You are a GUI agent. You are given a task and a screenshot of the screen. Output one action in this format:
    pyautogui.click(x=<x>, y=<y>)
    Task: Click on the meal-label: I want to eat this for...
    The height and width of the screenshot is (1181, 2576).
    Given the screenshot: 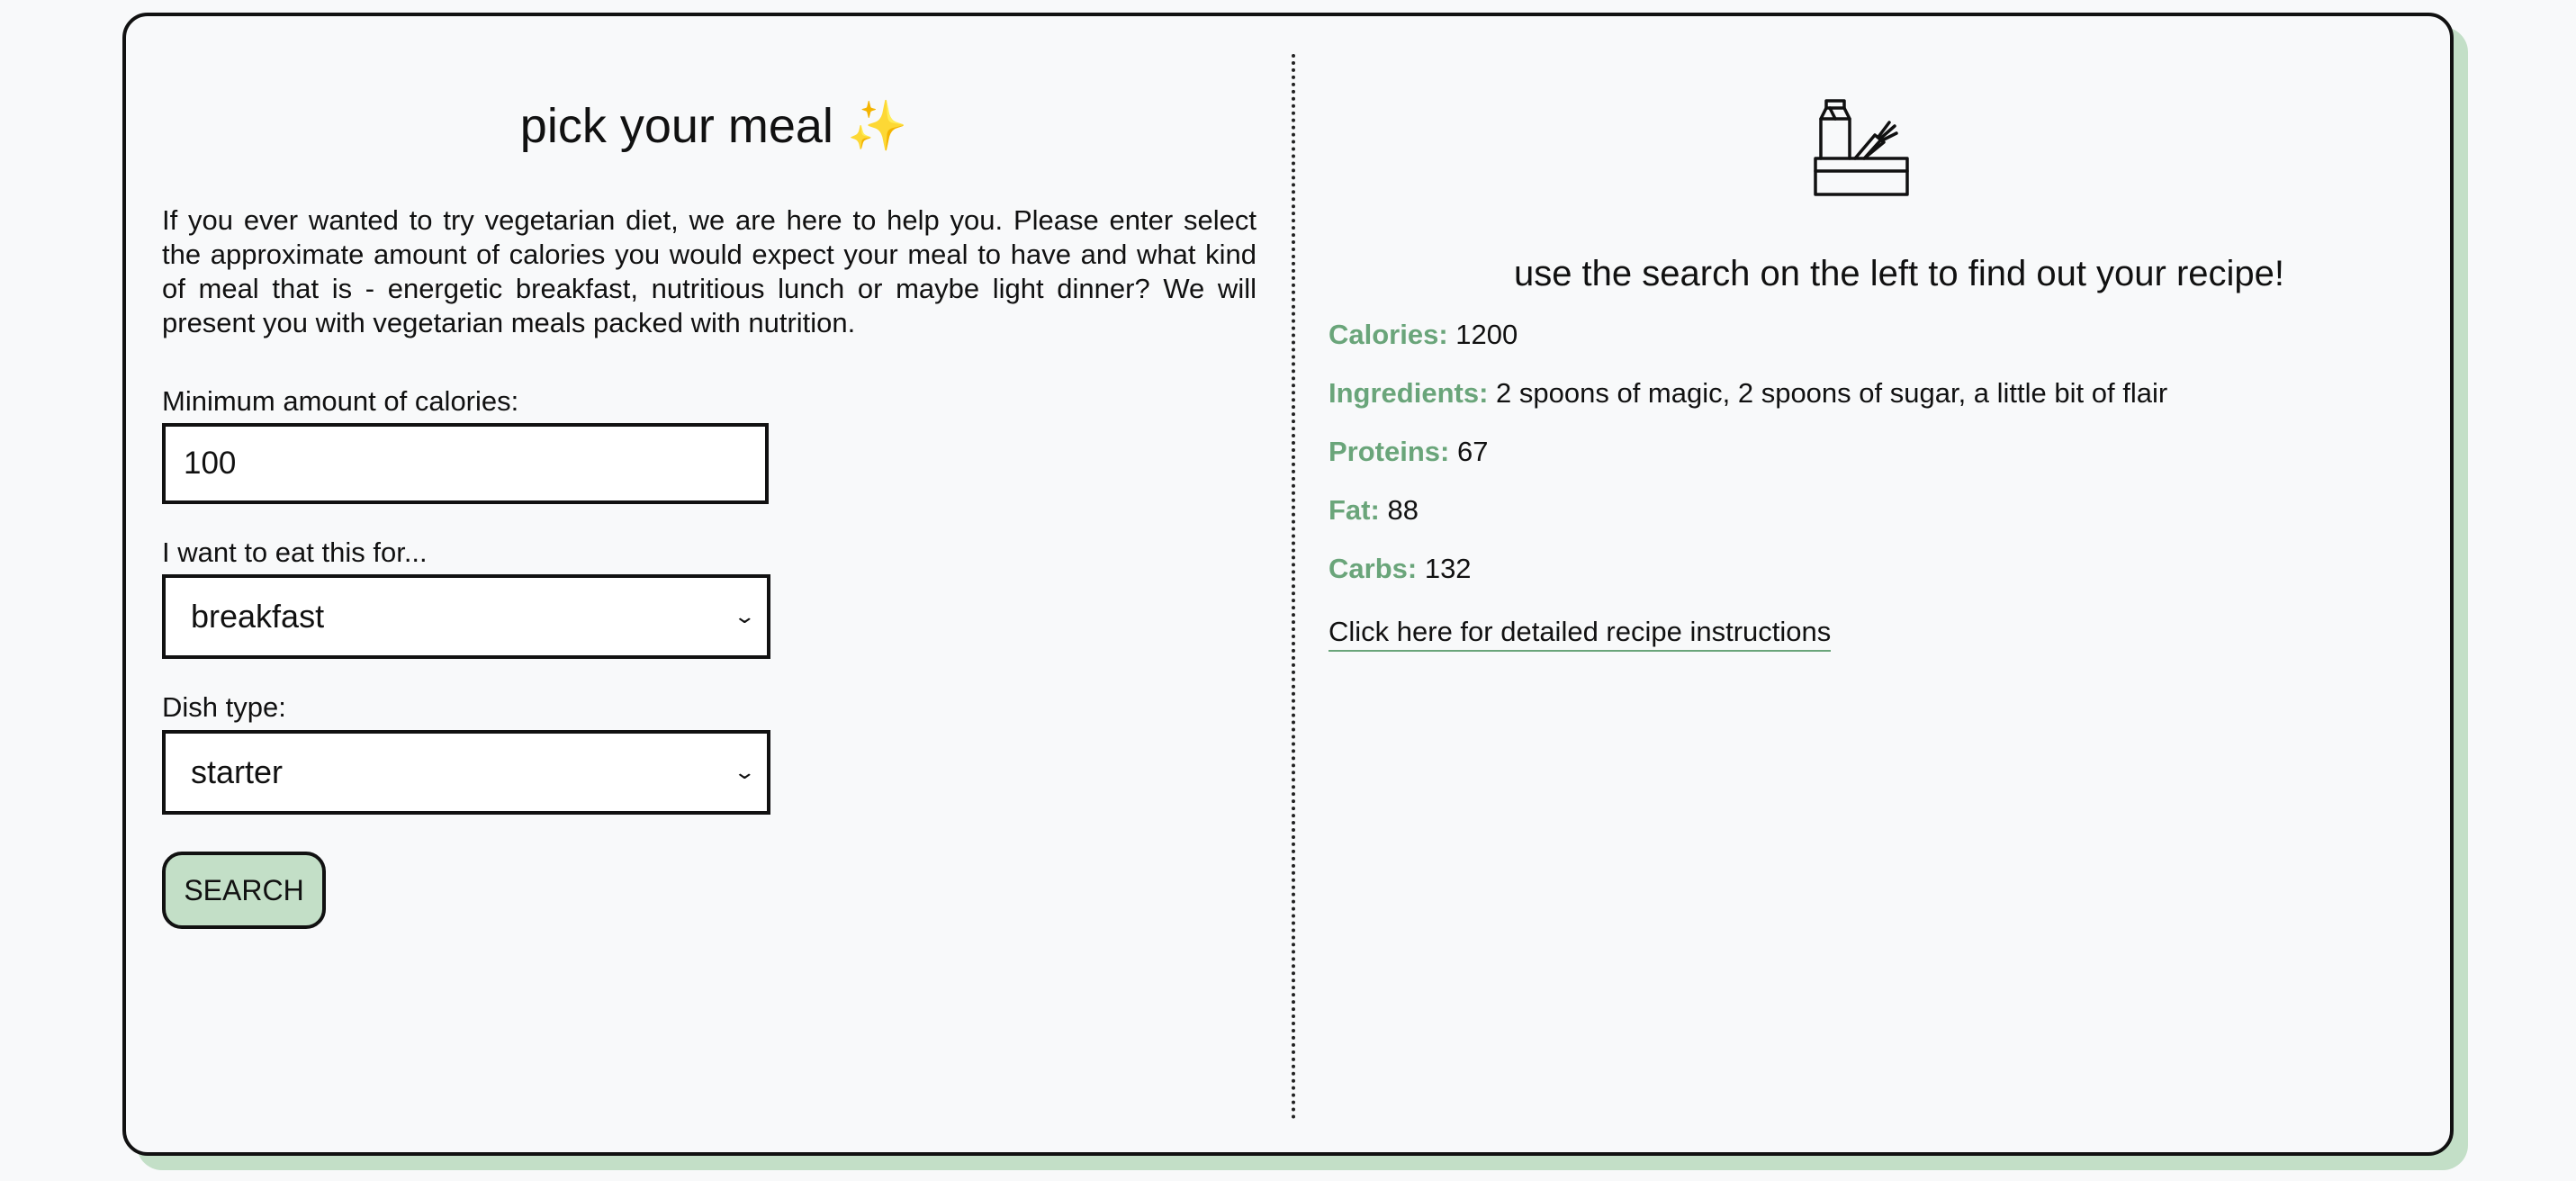 What is the action you would take?
    pyautogui.click(x=295, y=552)
    